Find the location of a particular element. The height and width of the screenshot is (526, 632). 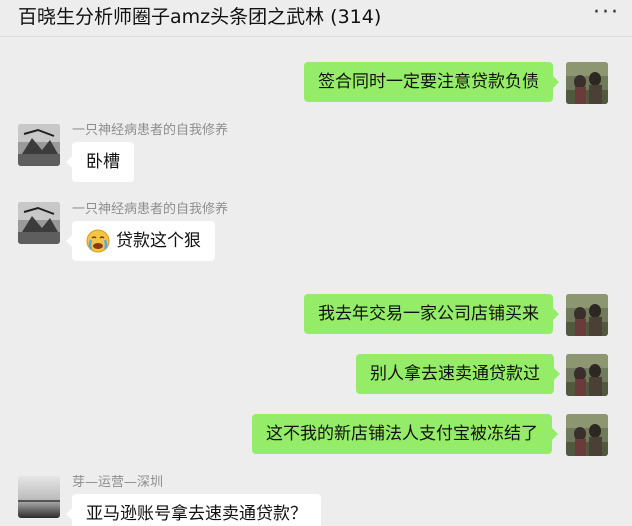

message-bubble-incoming: 卧槽 is located at coordinates (100, 162).